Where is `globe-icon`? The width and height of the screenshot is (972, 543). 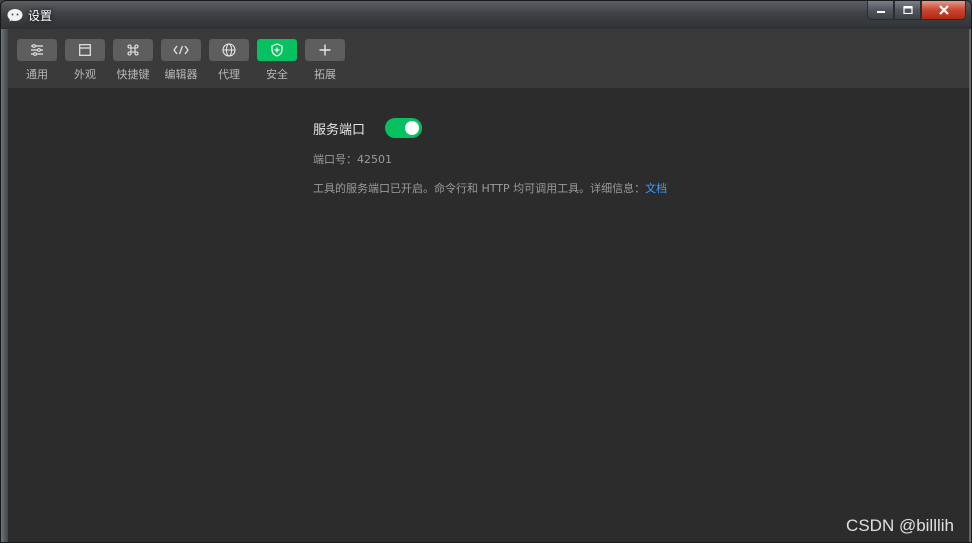 globe-icon is located at coordinates (229, 50).